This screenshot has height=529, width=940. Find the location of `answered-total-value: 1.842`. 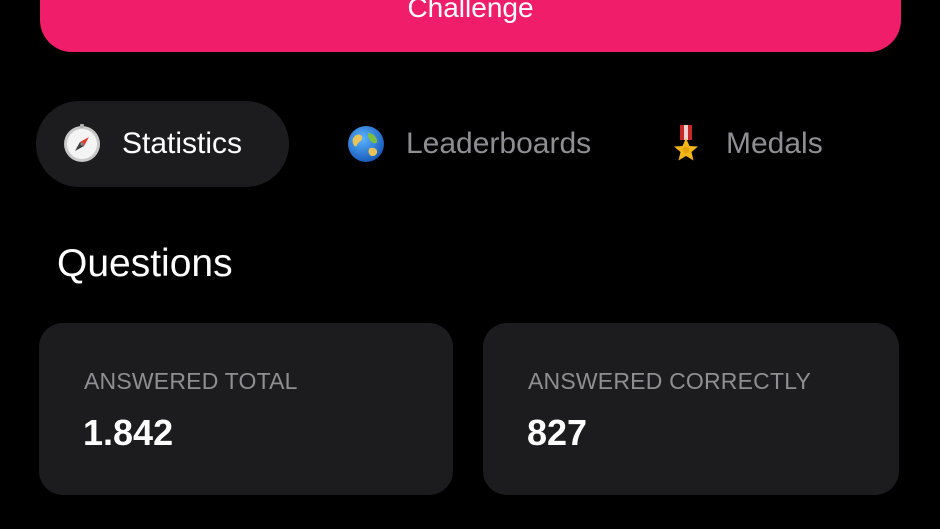

answered-total-value: 1.842 is located at coordinates (128, 432).